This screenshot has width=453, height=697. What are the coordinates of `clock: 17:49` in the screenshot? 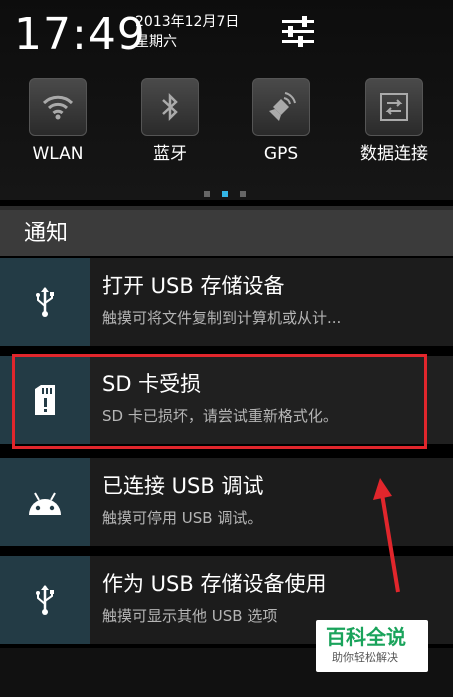 It's located at (80, 34).